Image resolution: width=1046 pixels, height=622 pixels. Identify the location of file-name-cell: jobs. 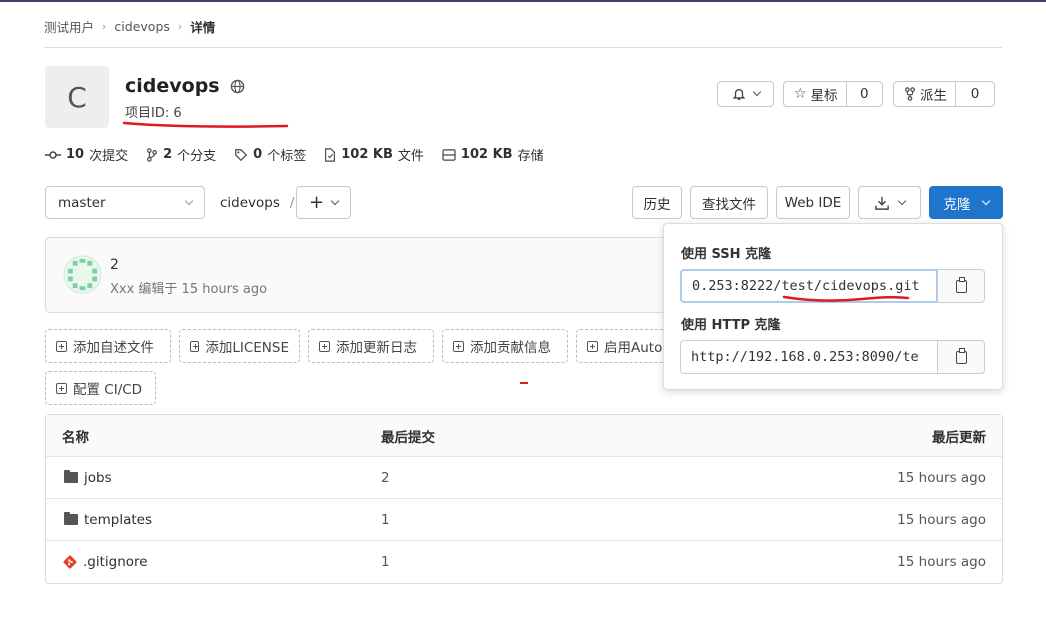
(88, 478).